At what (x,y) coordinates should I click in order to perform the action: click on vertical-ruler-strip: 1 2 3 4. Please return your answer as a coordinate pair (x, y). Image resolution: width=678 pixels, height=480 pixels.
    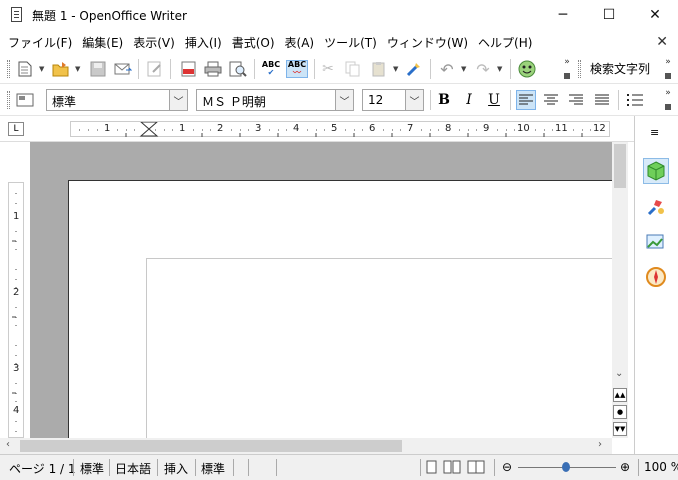
    Looking at the image, I should click on (16, 310).